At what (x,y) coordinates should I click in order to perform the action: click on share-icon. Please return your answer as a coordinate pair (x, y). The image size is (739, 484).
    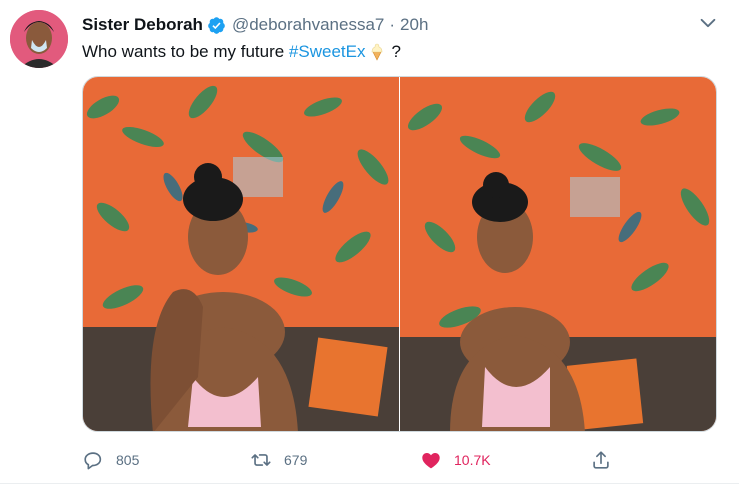
    Looking at the image, I should click on (601, 460).